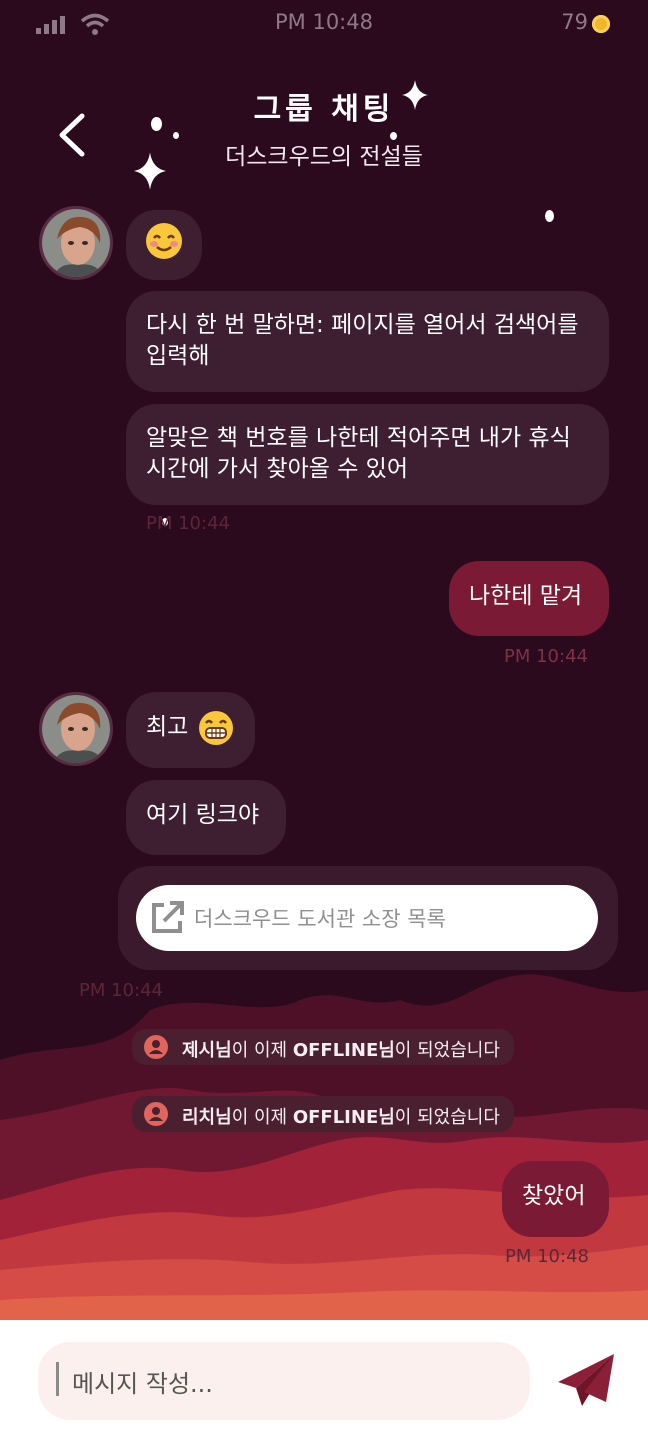 This screenshot has height=1440, width=648. Describe the element at coordinates (168, 917) in the screenshot. I see `external-link-icon` at that location.